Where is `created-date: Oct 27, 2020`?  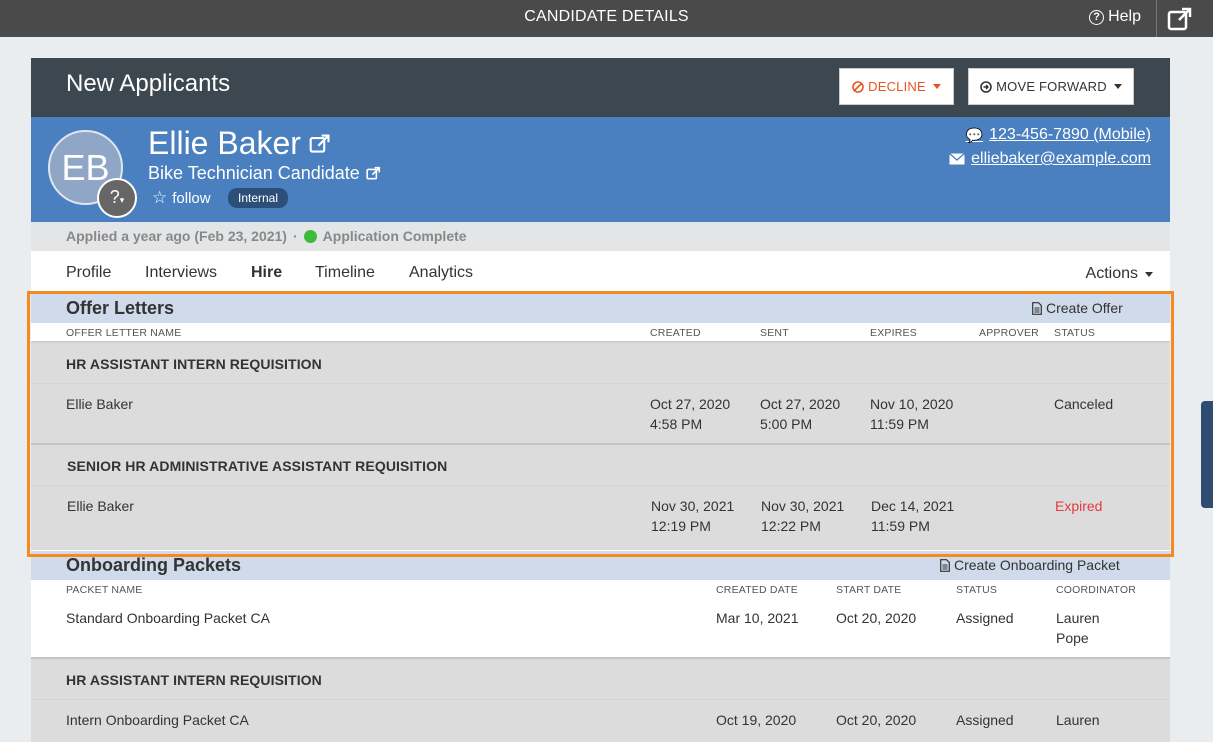
created-date: Oct 27, 2020 is located at coordinates (690, 404).